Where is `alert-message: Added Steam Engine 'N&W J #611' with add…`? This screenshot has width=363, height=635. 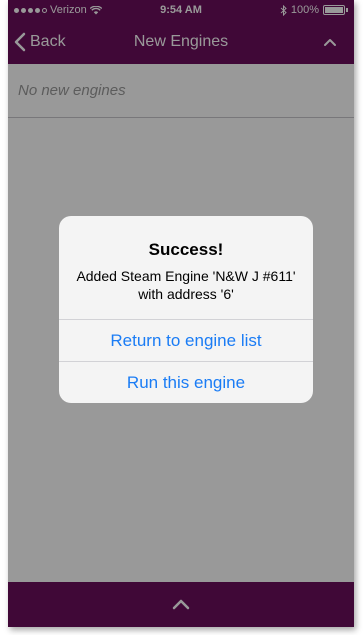 alert-message: Added Steam Engine 'N&W J #611' with add… is located at coordinates (186, 285).